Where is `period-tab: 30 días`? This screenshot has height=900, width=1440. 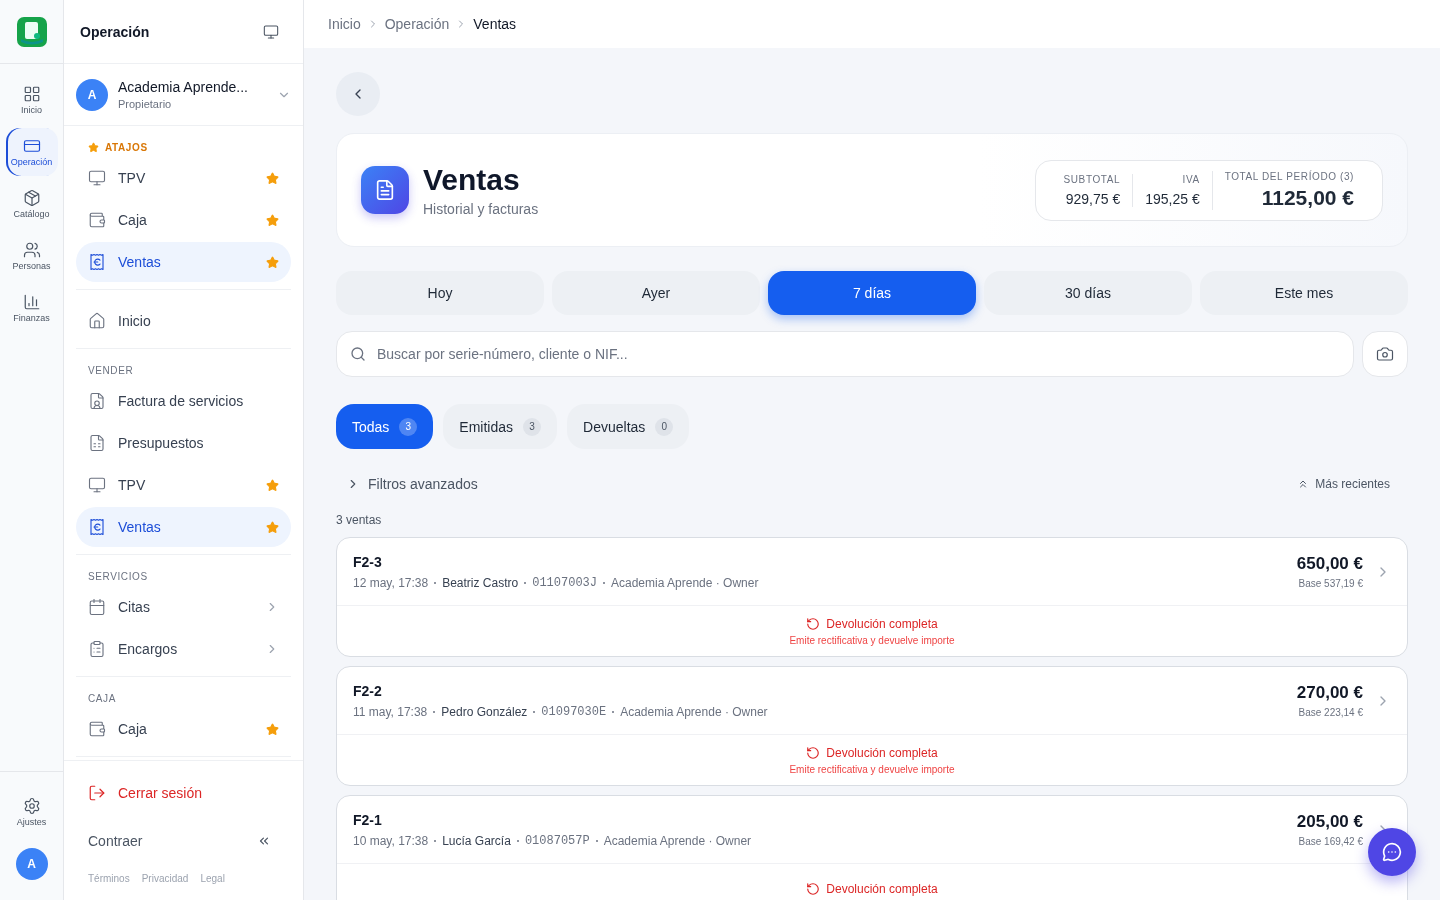
period-tab: 30 días is located at coordinates (1088, 293).